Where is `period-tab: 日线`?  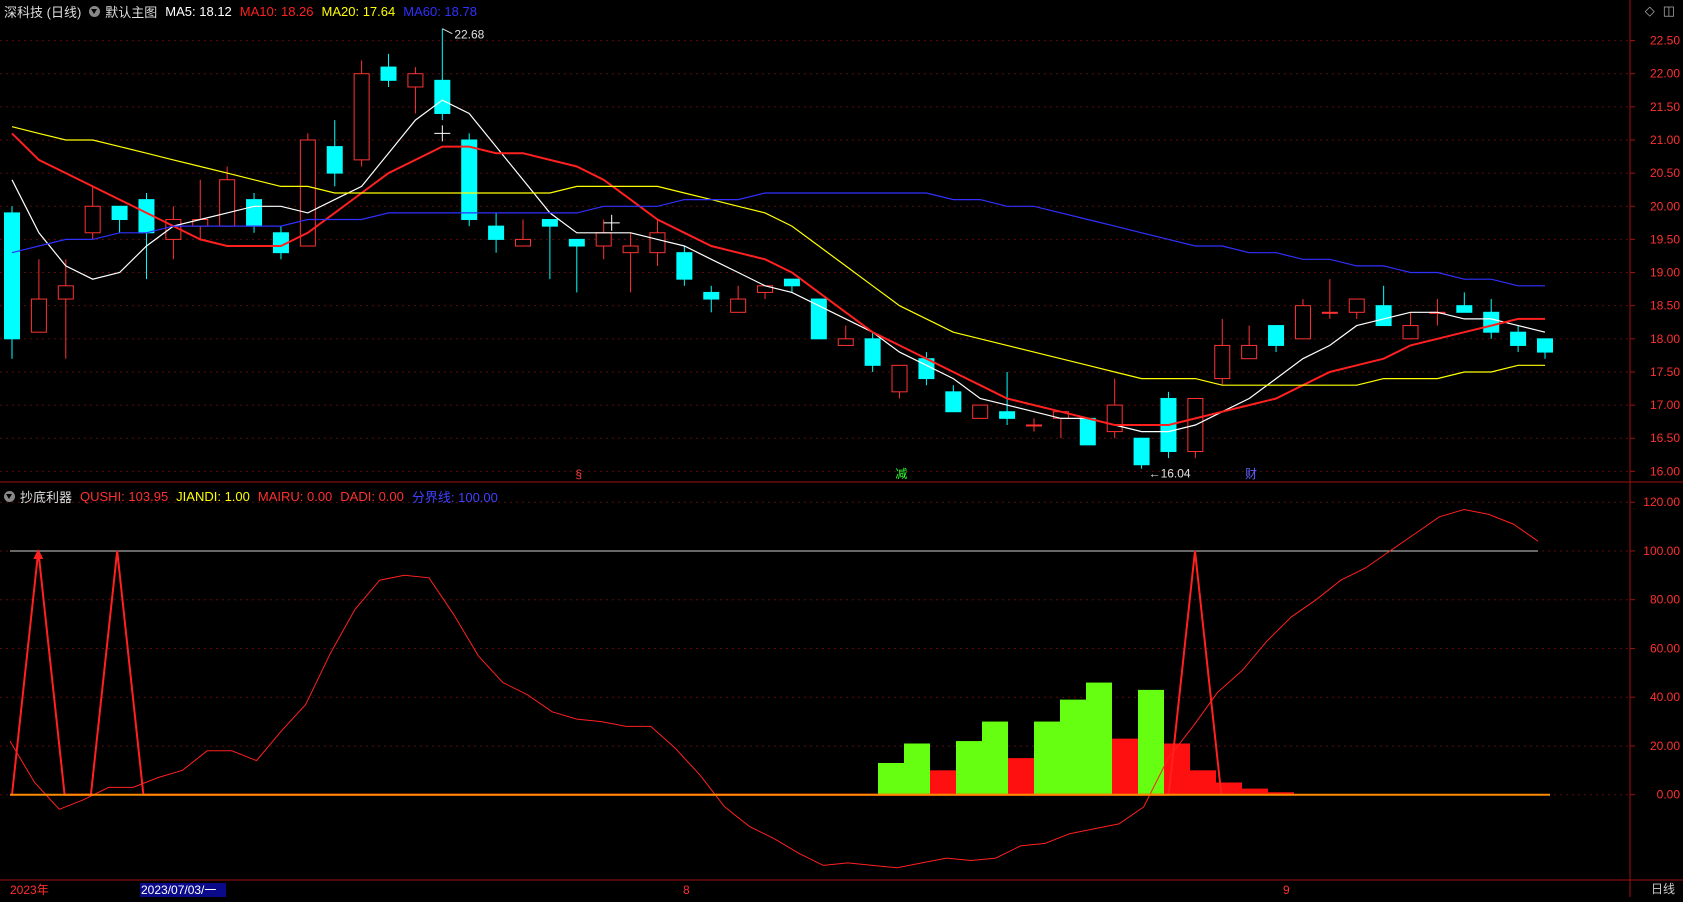
period-tab: 日线 is located at coordinates (1663, 888).